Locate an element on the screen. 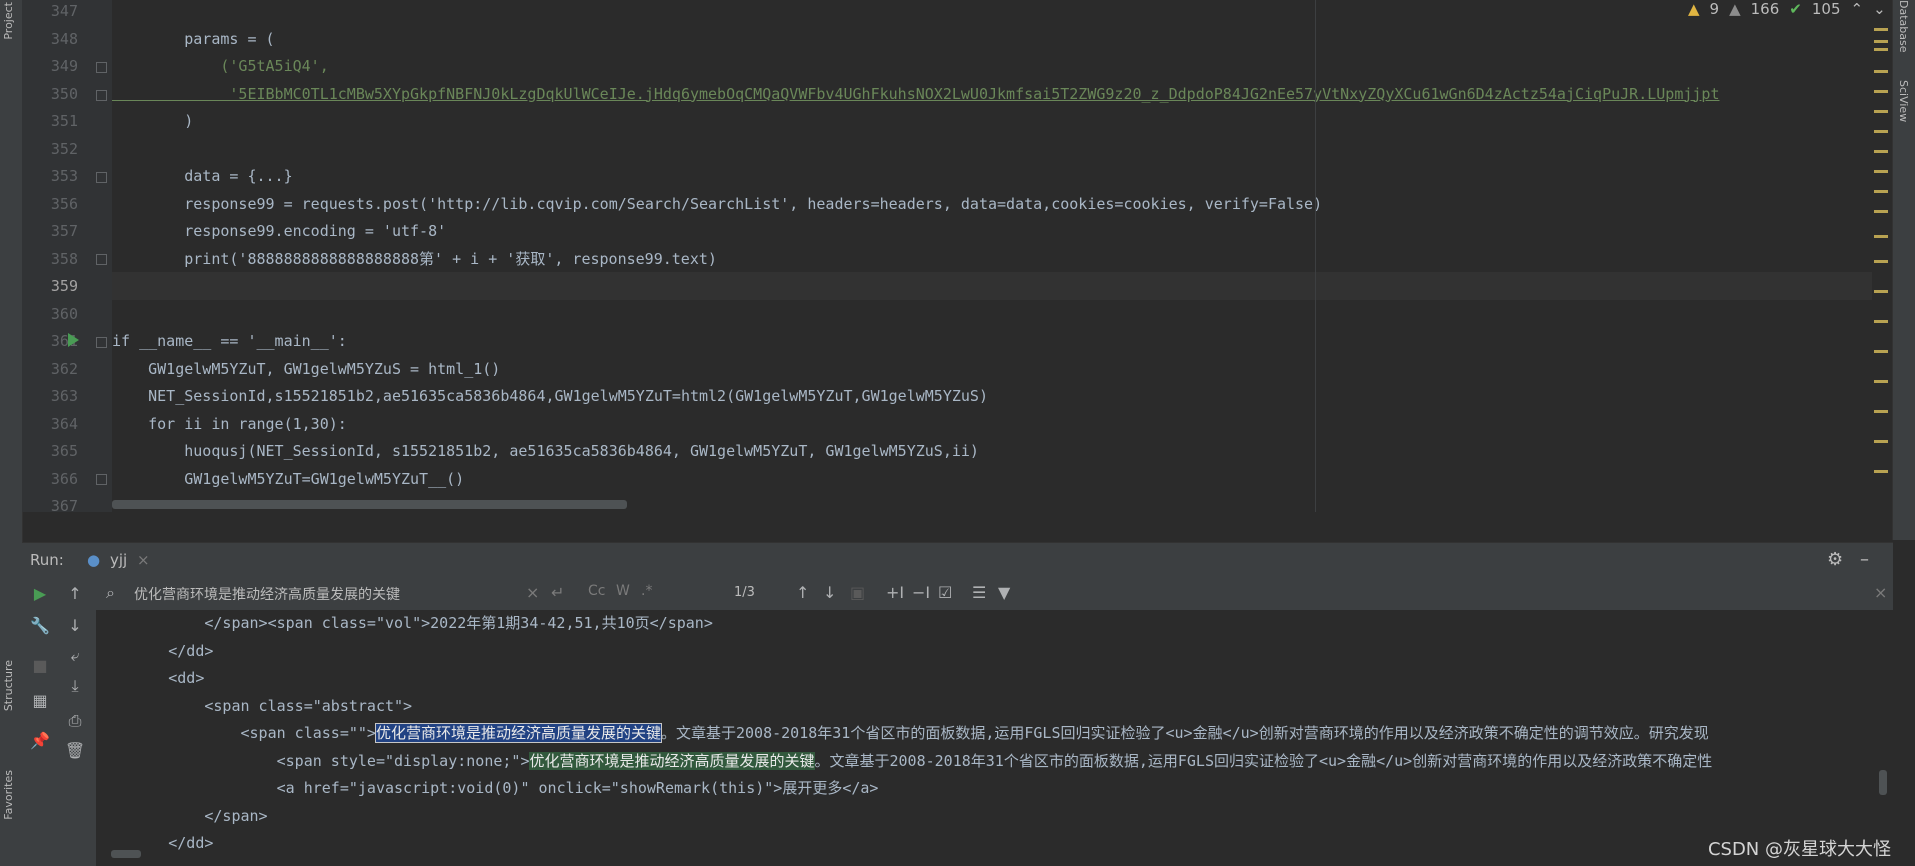  match-case-toggle: Cc is located at coordinates (596, 591).